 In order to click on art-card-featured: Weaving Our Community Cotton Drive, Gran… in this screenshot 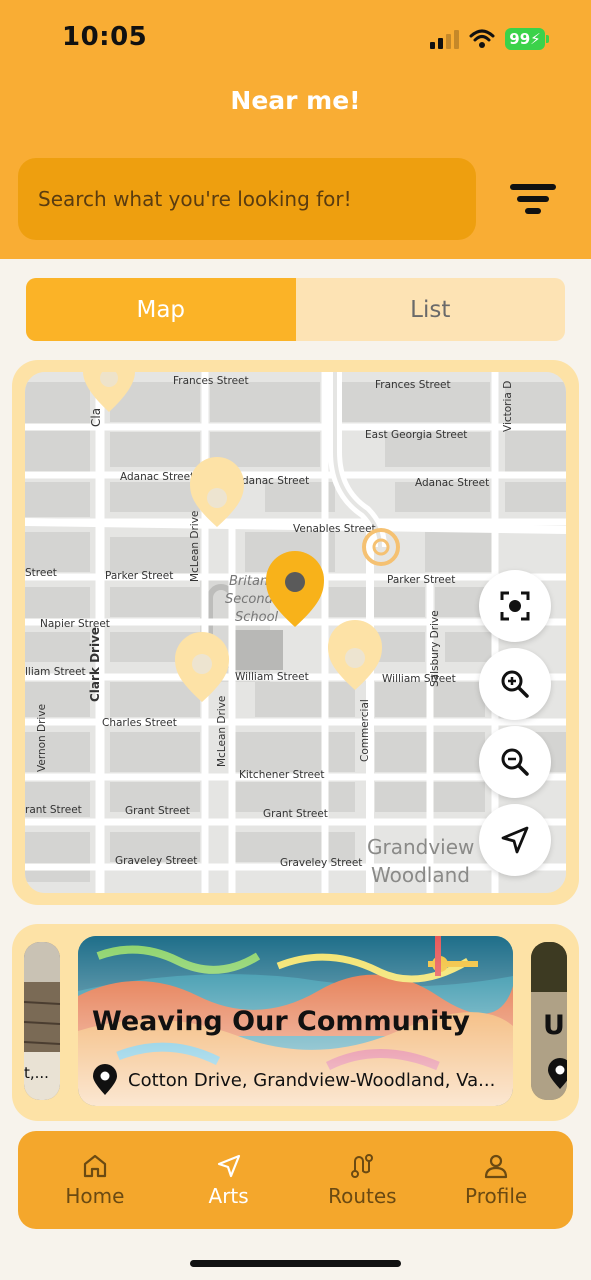, I will do `click(295, 1021)`.